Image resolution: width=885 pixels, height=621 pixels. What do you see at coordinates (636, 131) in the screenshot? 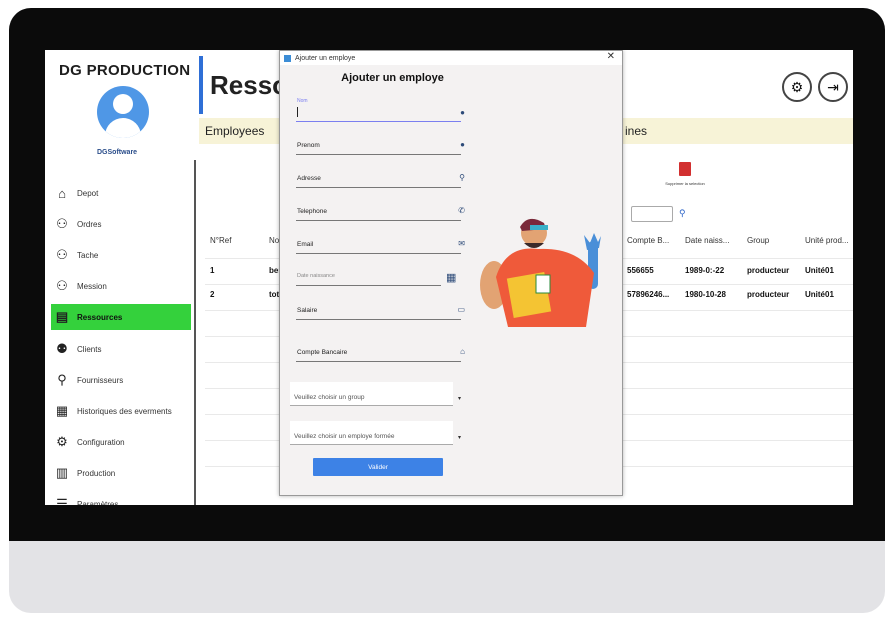
I see `tab-machines: ines` at bounding box center [636, 131].